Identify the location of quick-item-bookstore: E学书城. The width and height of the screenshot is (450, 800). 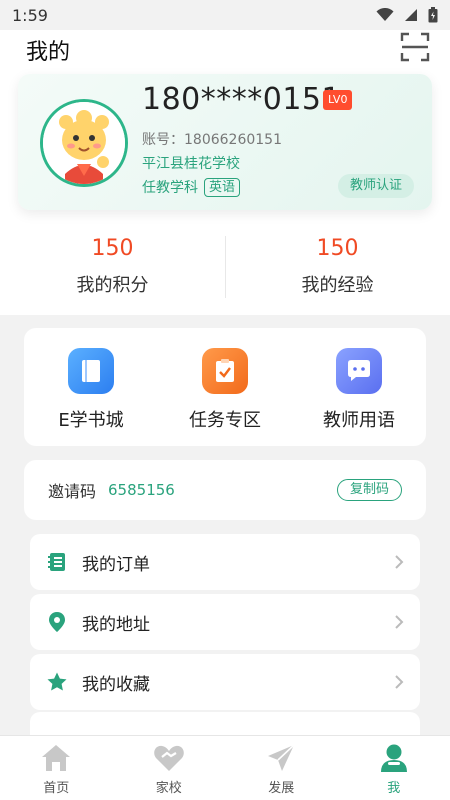
(91, 387).